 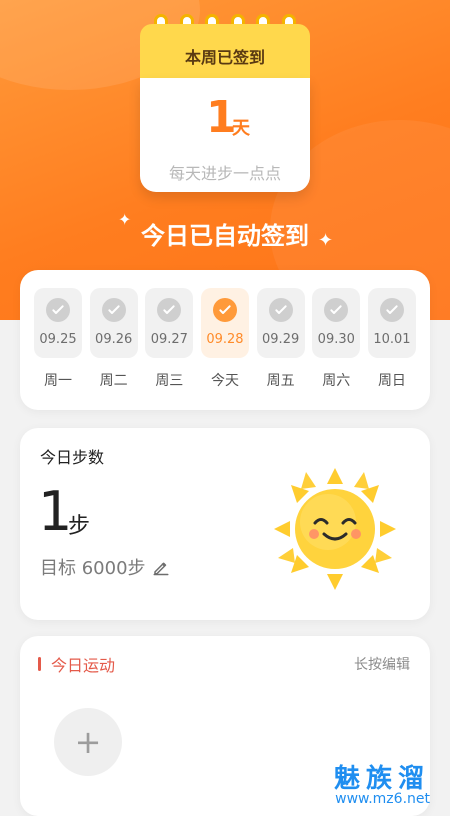 I want to click on day-label: 今天, so click(x=224, y=381).